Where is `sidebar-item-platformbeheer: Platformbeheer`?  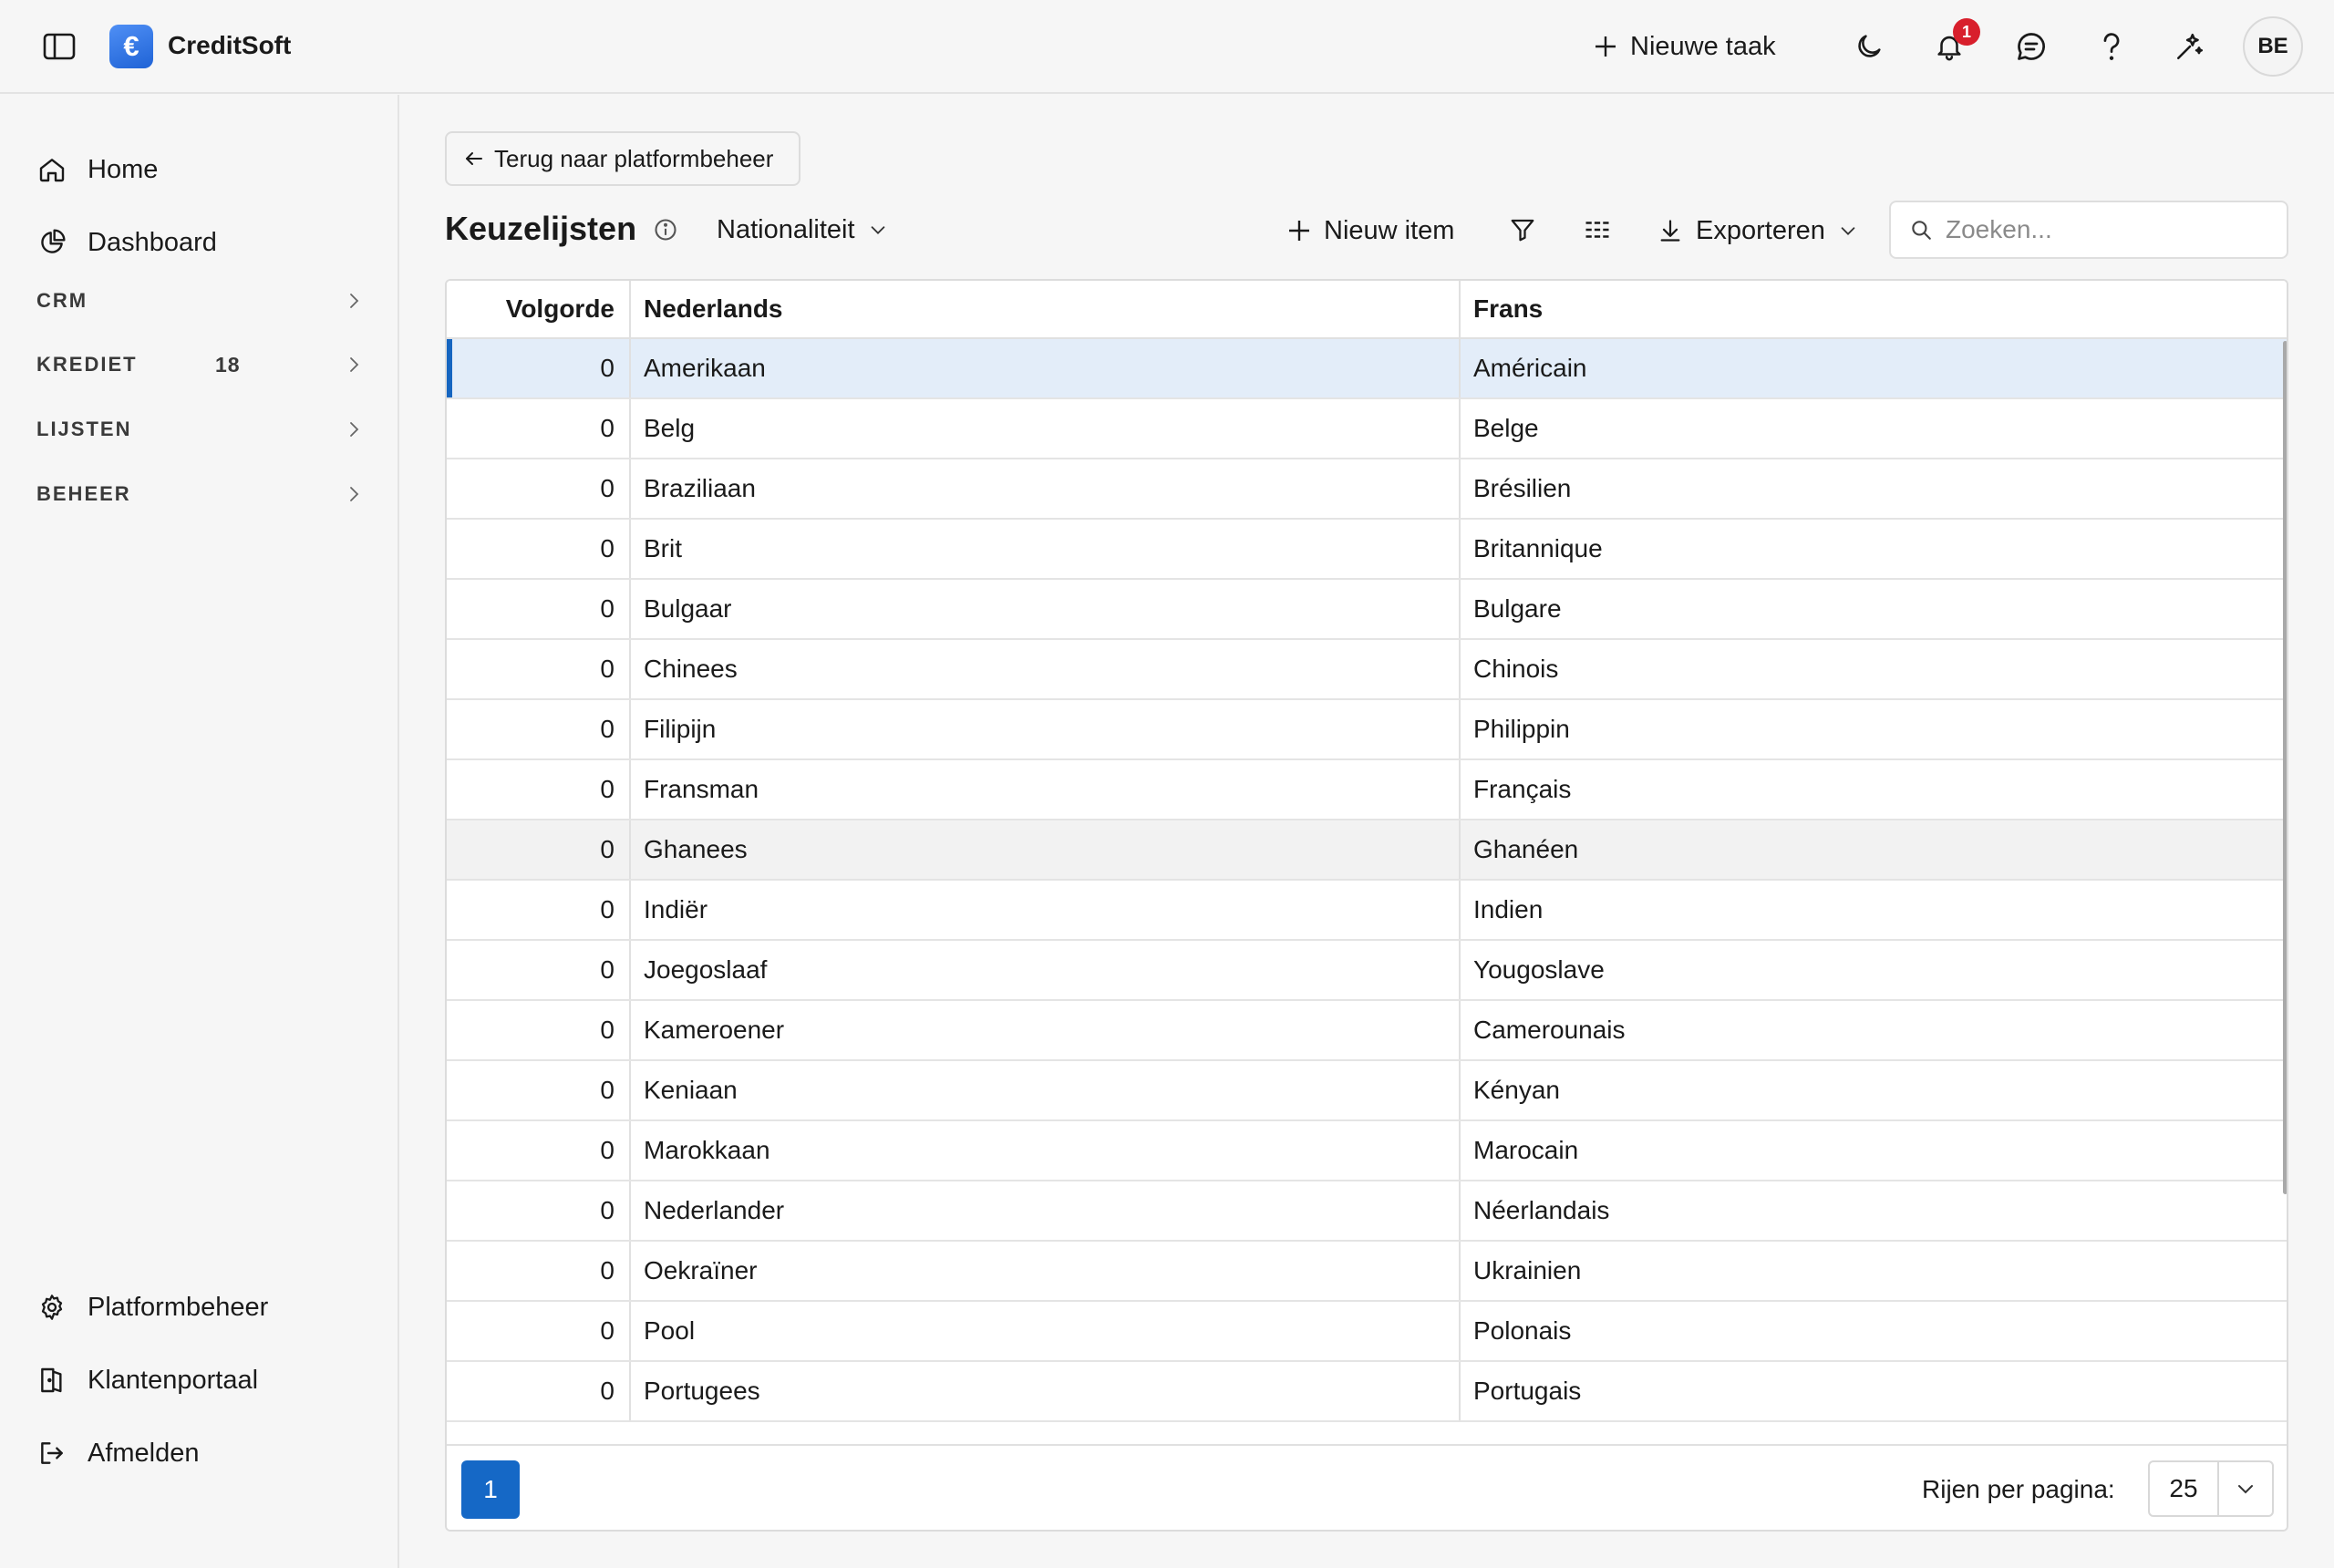 sidebar-item-platformbeheer: Platformbeheer is located at coordinates (152, 1307).